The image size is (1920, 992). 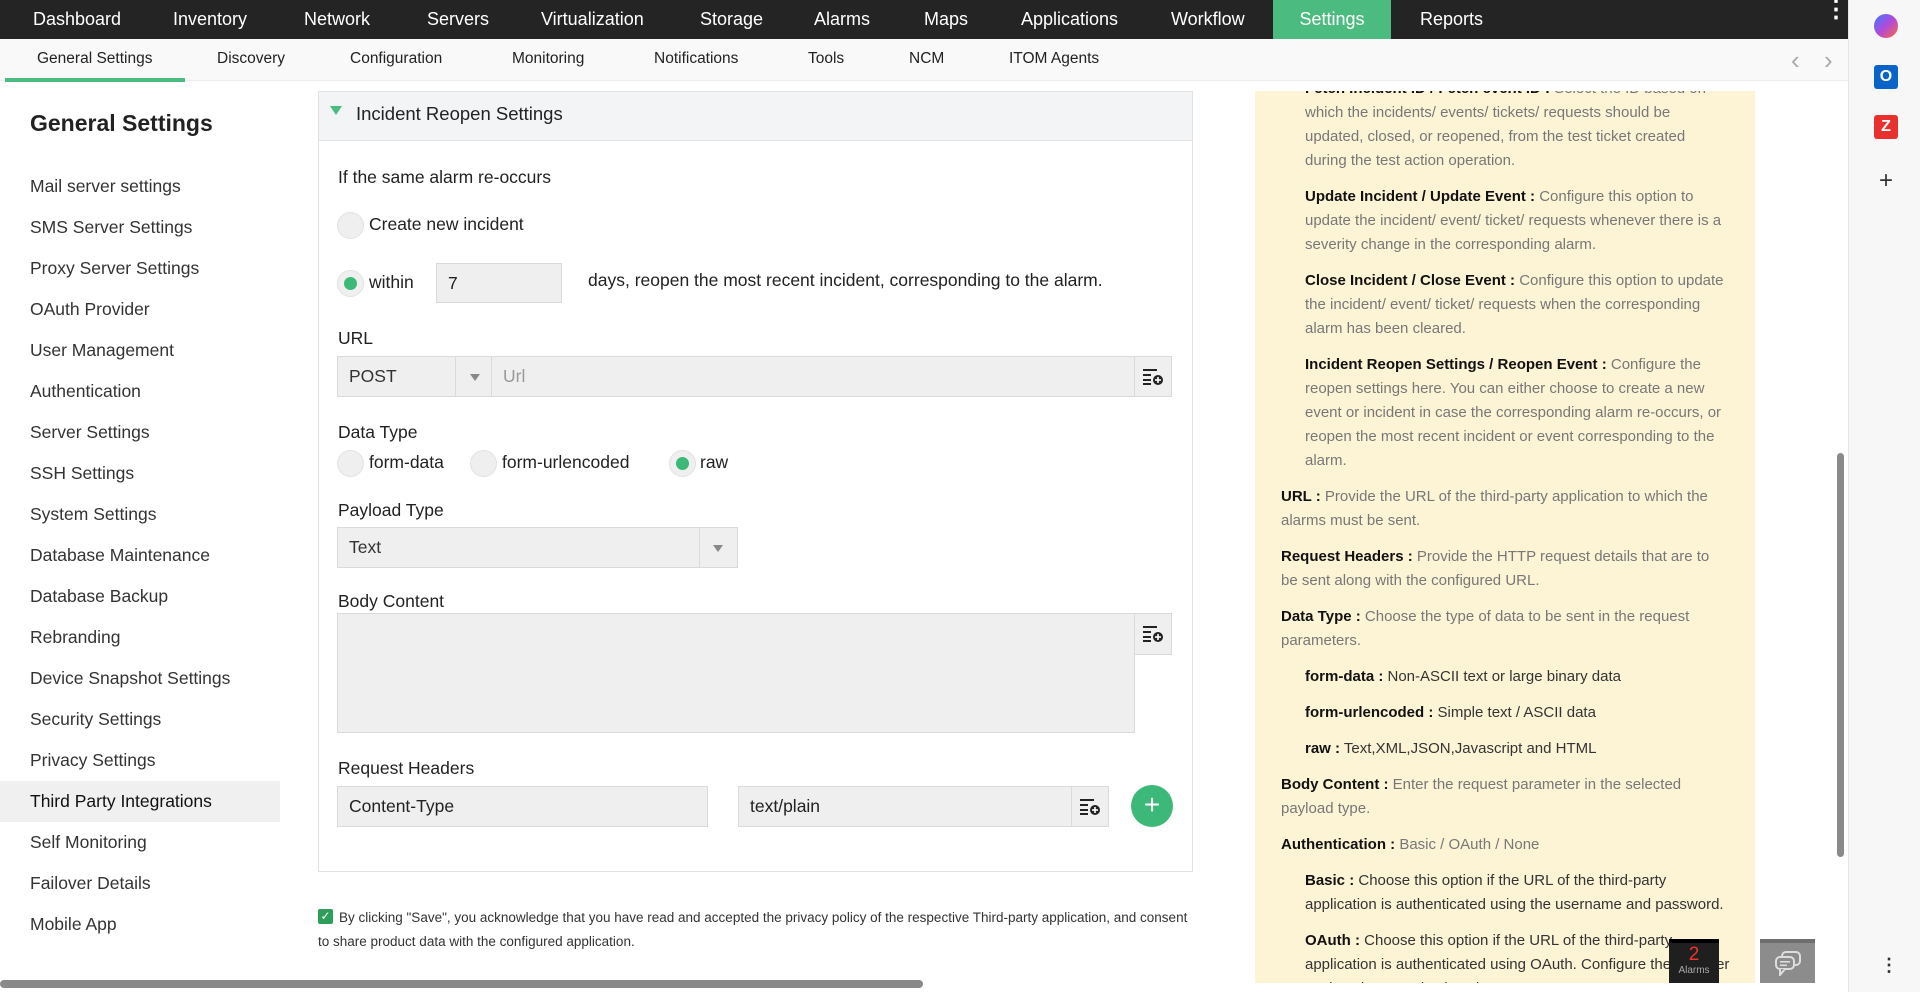 What do you see at coordinates (458, 19) in the screenshot?
I see `nav-item-servers: Servers` at bounding box center [458, 19].